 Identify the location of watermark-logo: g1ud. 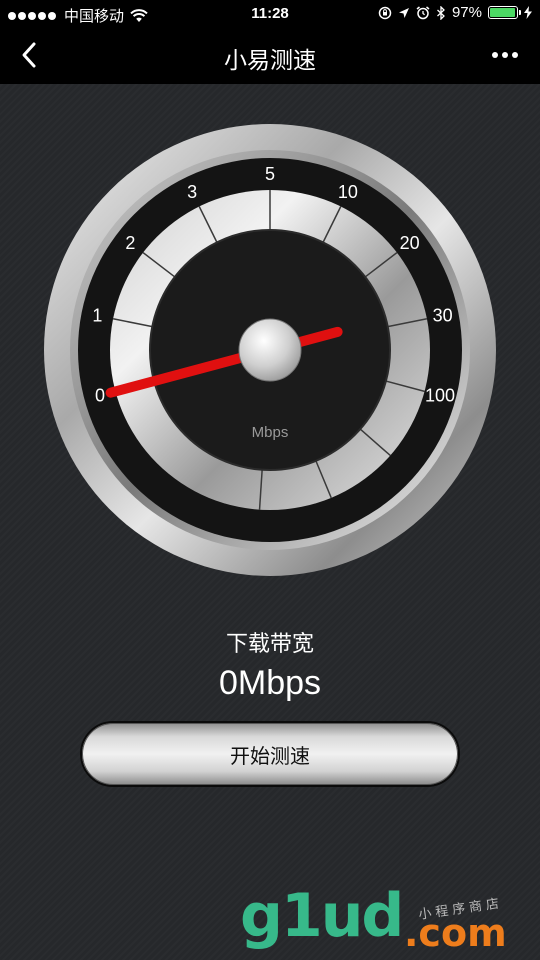
(322, 916).